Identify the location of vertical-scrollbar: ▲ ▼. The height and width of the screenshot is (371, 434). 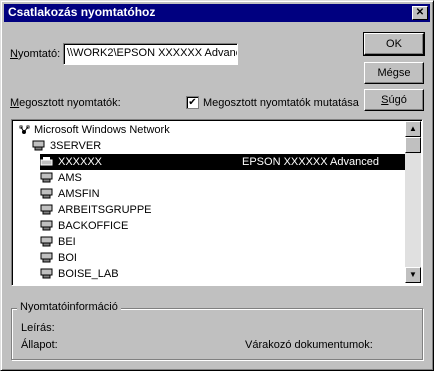
(413, 202).